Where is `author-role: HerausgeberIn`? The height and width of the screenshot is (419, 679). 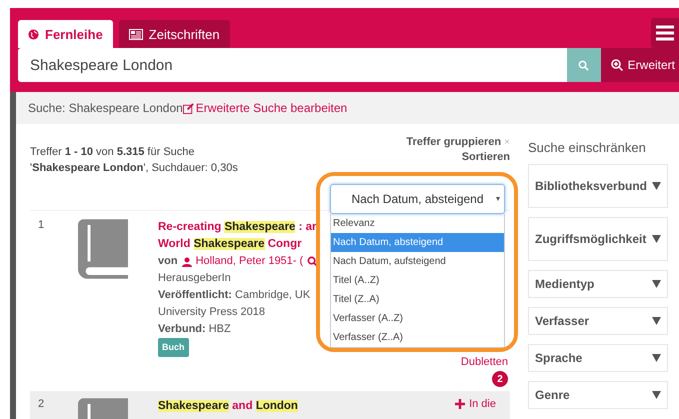 author-role: HerausgeberIn is located at coordinates (194, 278).